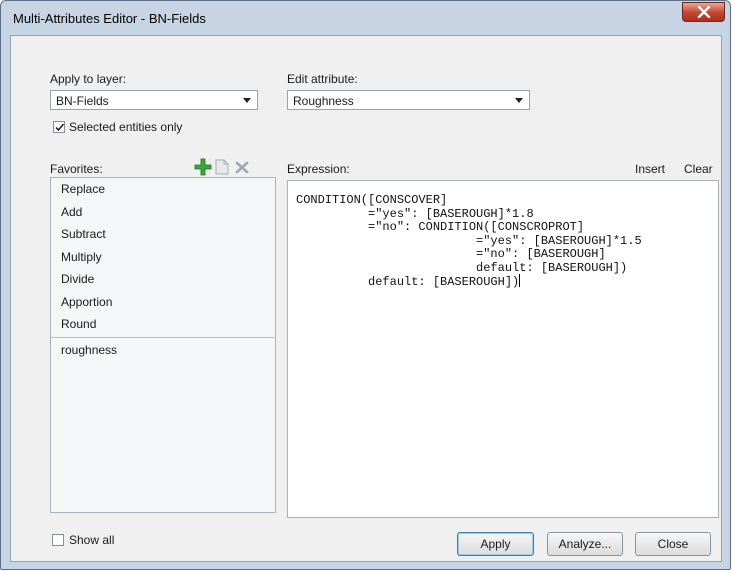 This screenshot has width=732, height=571. What do you see at coordinates (126, 127) in the screenshot?
I see `selected-entities-label: Selected entities only` at bounding box center [126, 127].